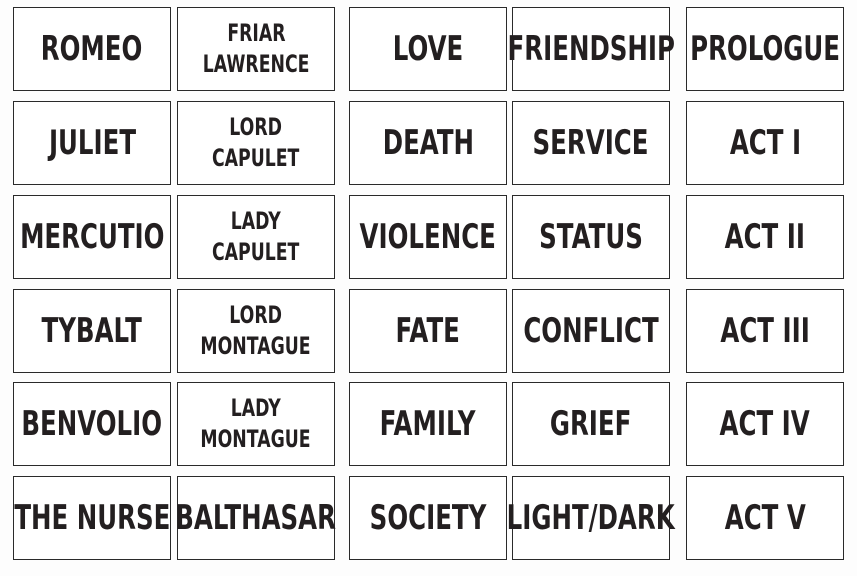  I want to click on card-label: LIGHT/DARK, so click(591, 518).